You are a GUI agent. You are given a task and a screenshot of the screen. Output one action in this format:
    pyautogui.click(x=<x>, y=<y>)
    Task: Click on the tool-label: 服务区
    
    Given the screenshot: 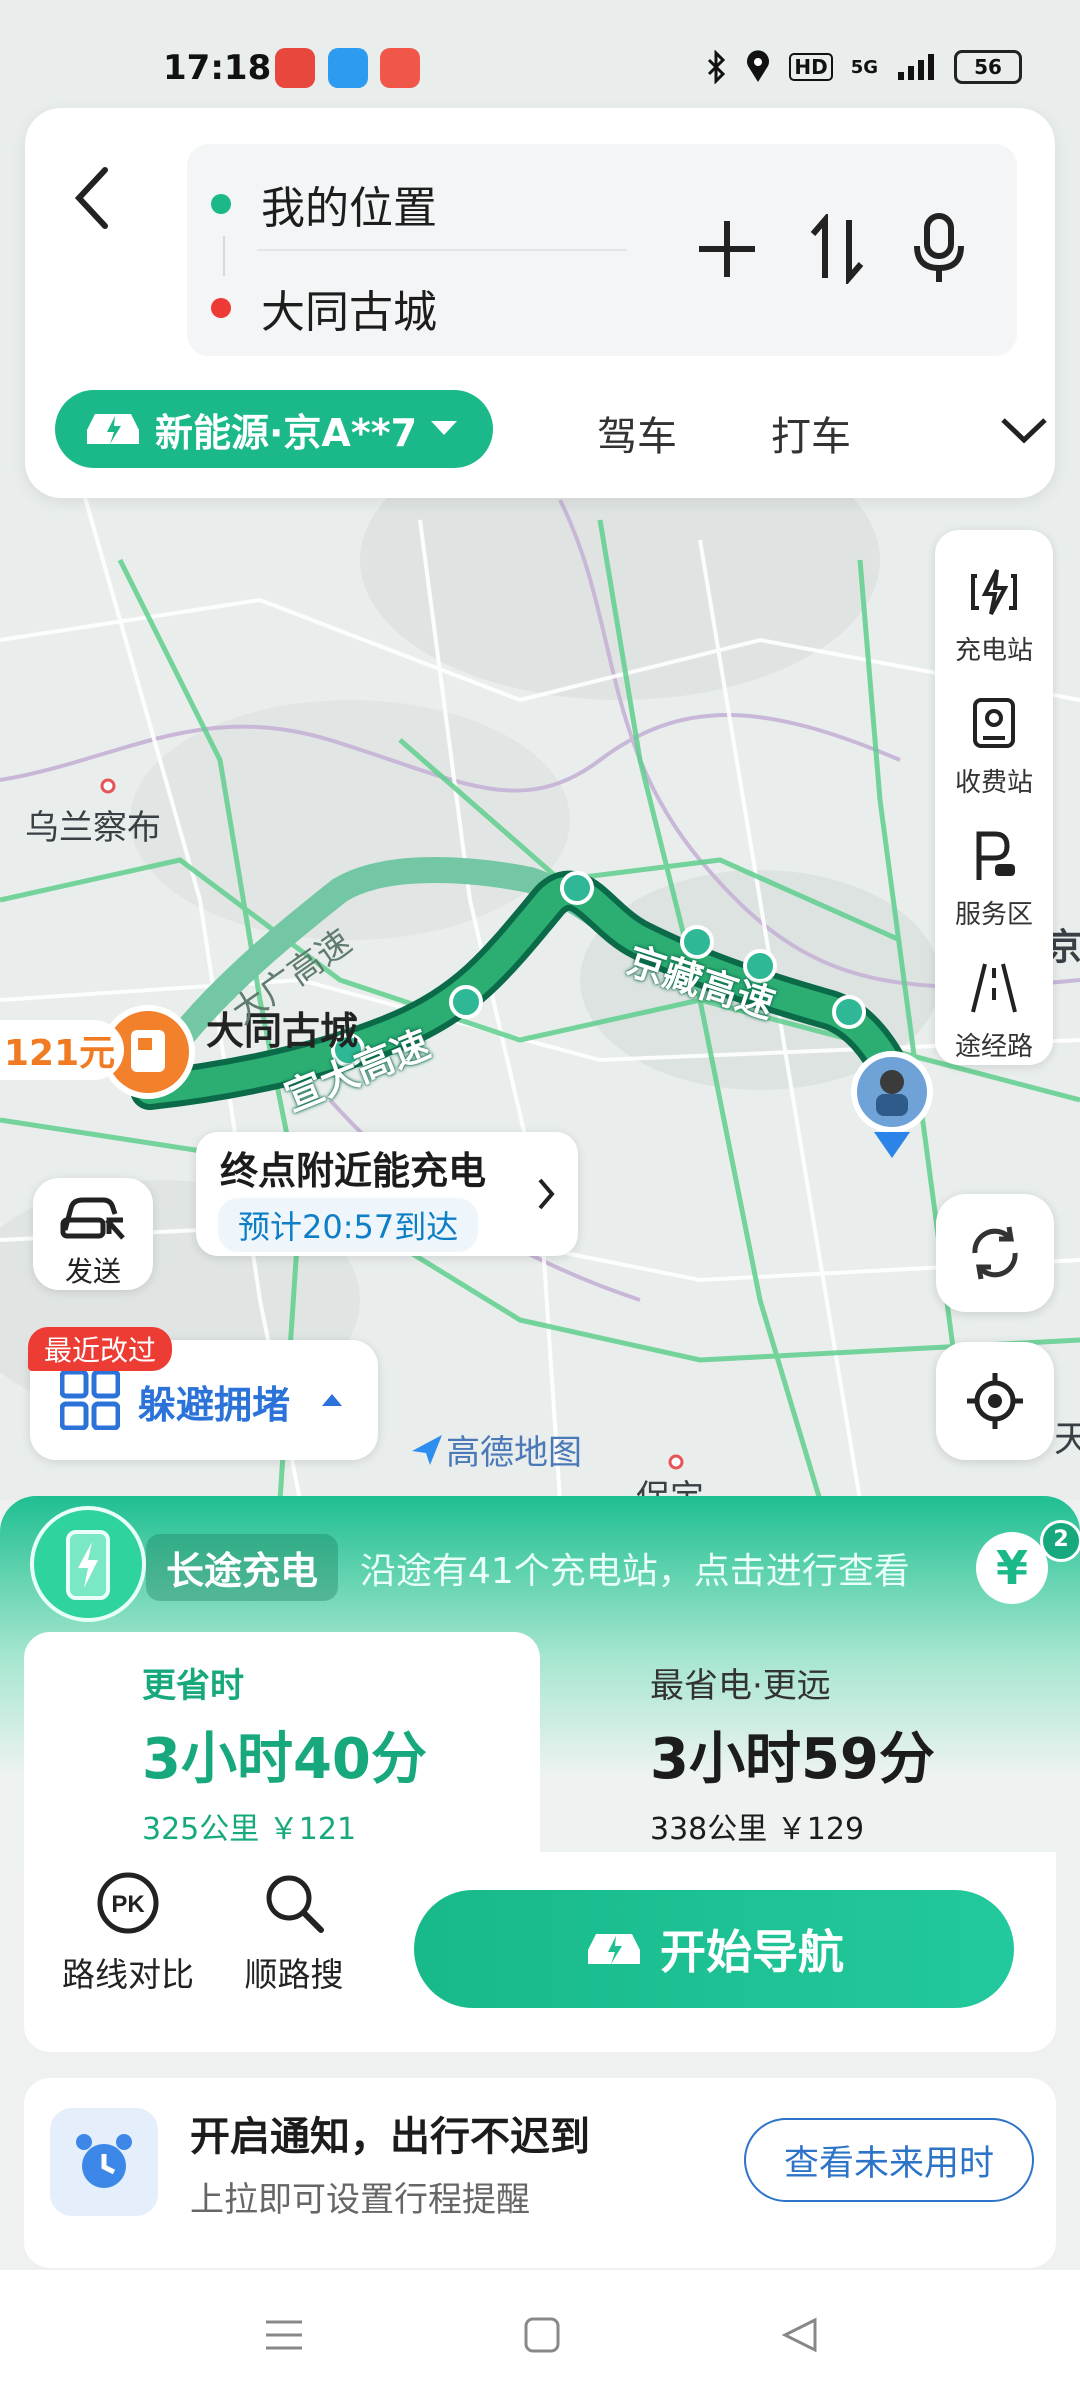 What is the action you would take?
    pyautogui.click(x=993, y=915)
    